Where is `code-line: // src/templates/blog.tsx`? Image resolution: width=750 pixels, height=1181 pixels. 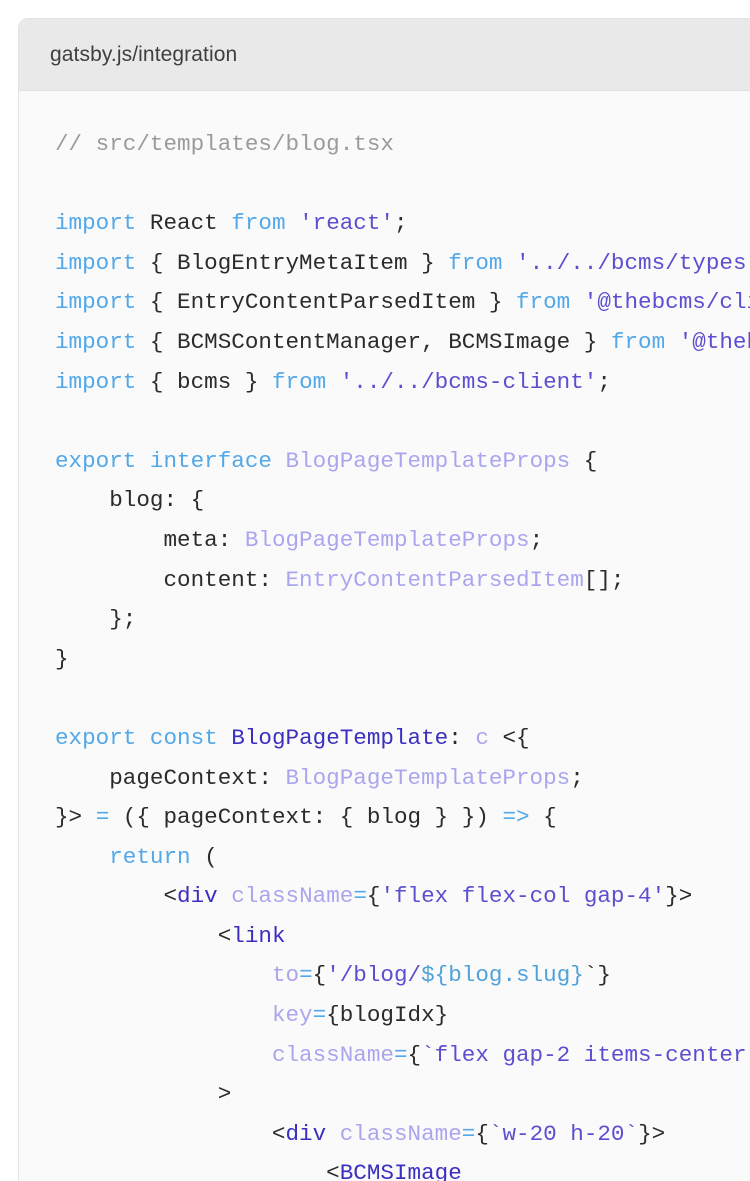
code-line: // src/templates/blog.tsx is located at coordinates (224, 144).